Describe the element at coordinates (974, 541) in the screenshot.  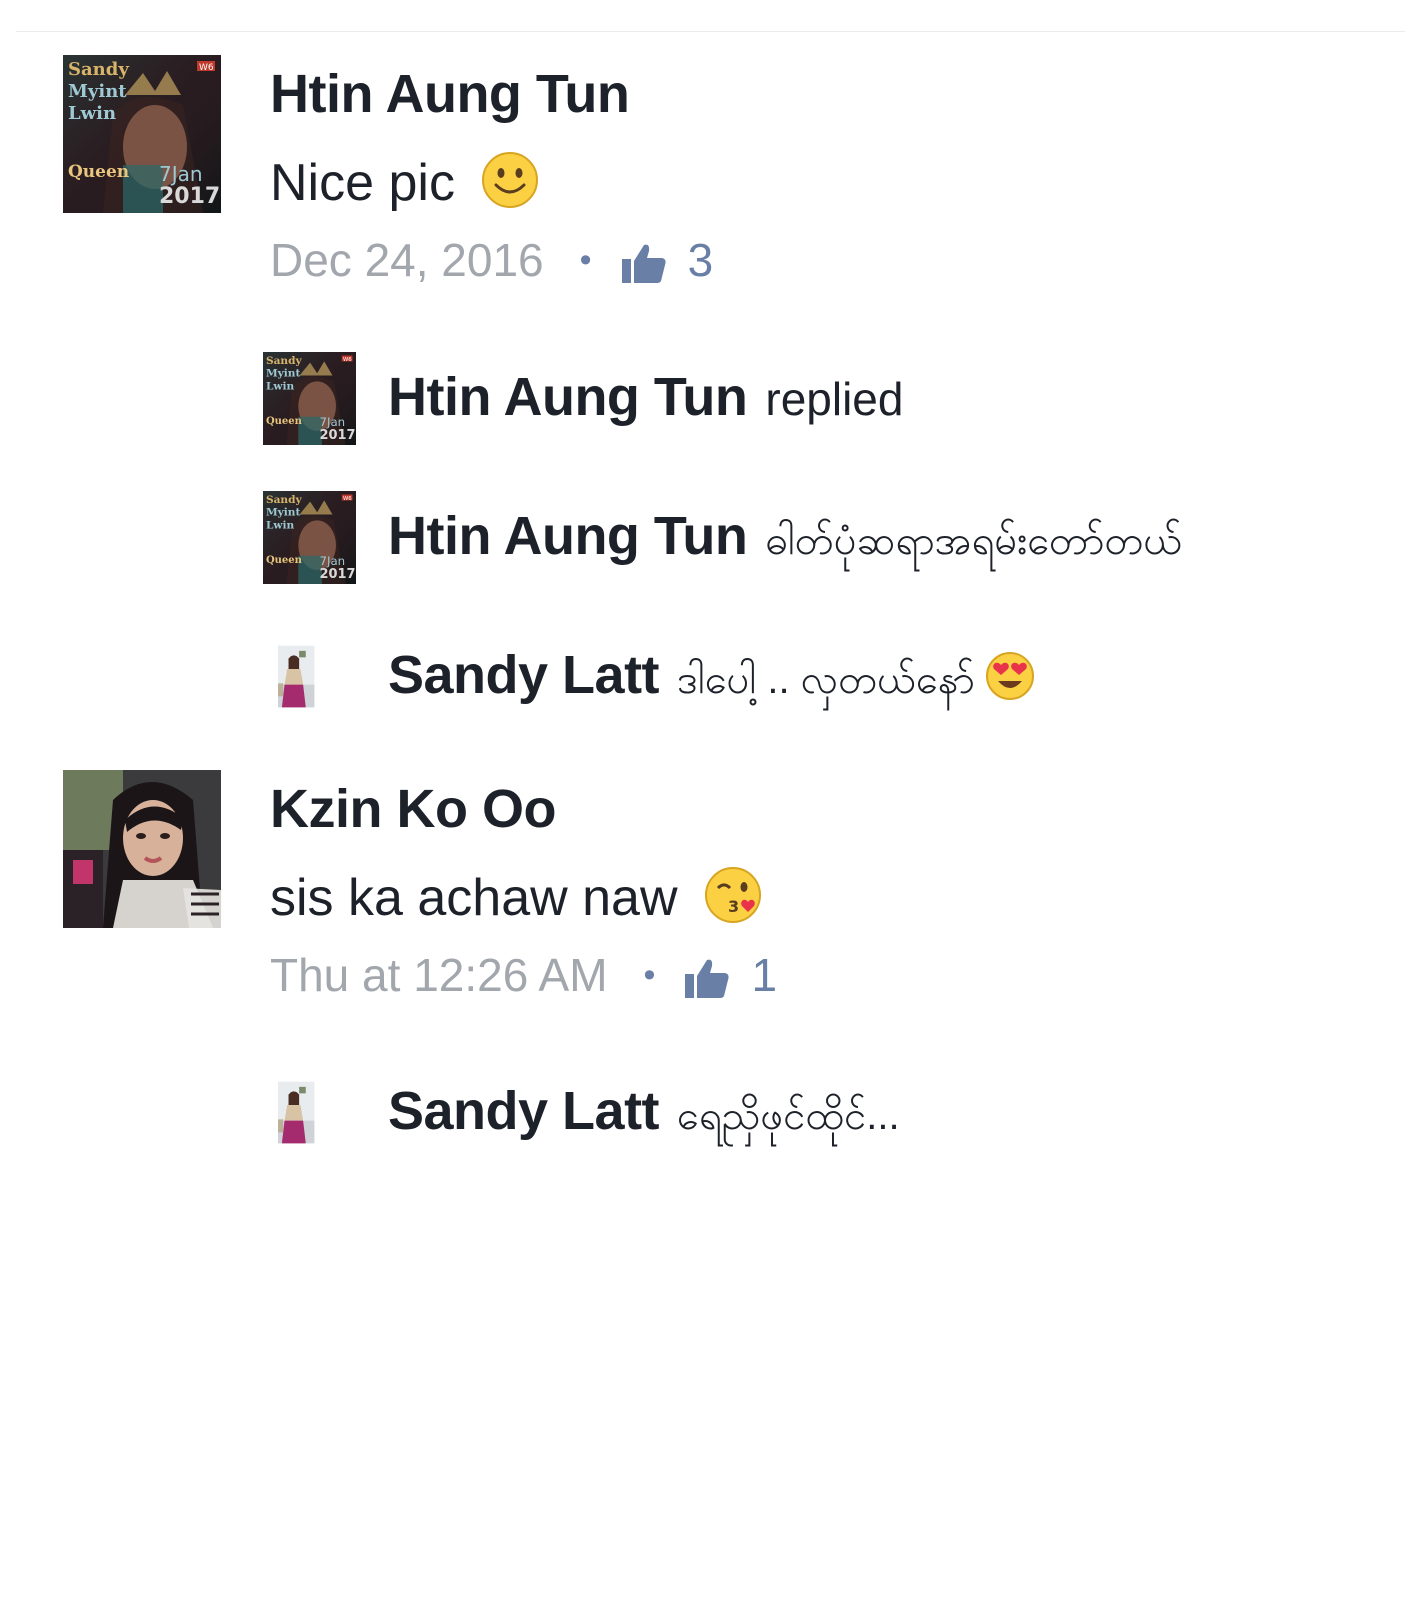
I see `reply-text: ဓါတ်ပုံဆရာအရမ်းတော်တယ်` at that location.